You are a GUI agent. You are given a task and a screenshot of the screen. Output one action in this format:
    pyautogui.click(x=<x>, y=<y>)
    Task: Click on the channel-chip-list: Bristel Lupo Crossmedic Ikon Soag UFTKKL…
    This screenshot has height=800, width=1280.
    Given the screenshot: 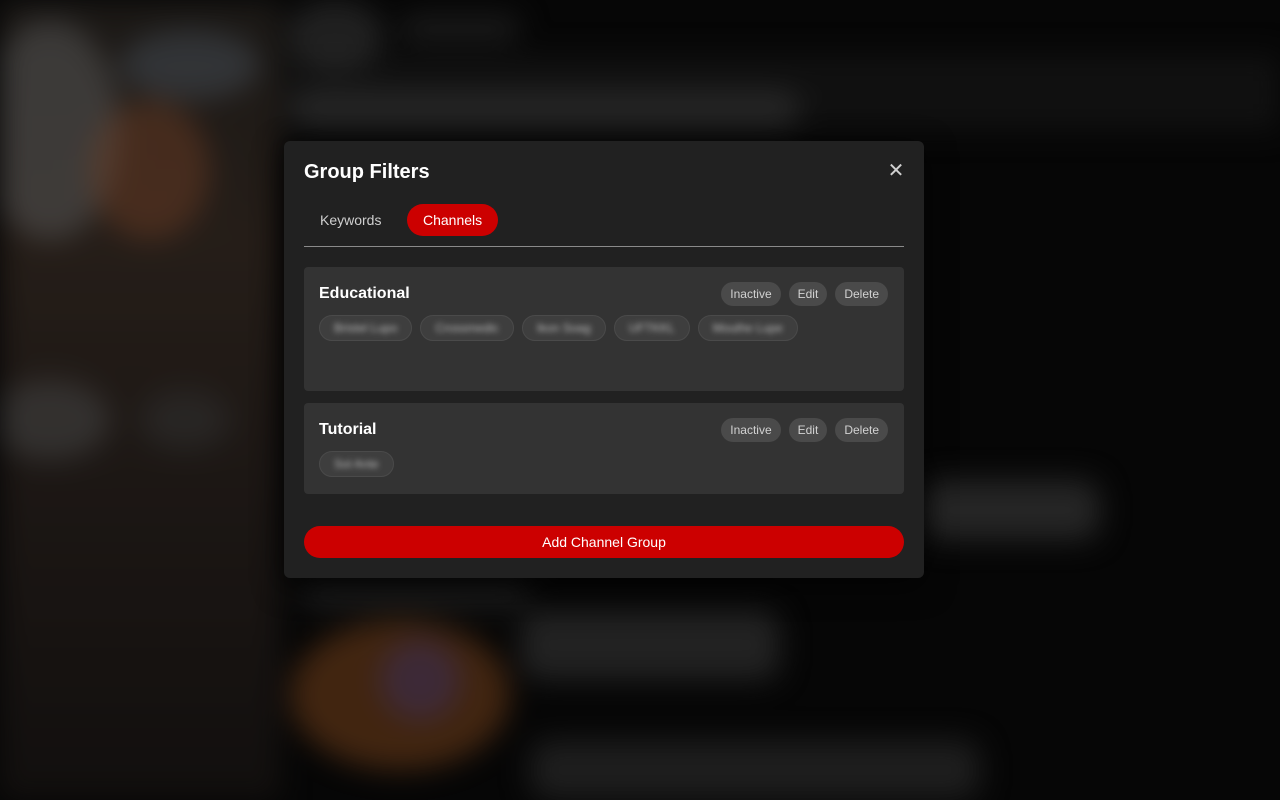 What is the action you would take?
    pyautogui.click(x=599, y=328)
    